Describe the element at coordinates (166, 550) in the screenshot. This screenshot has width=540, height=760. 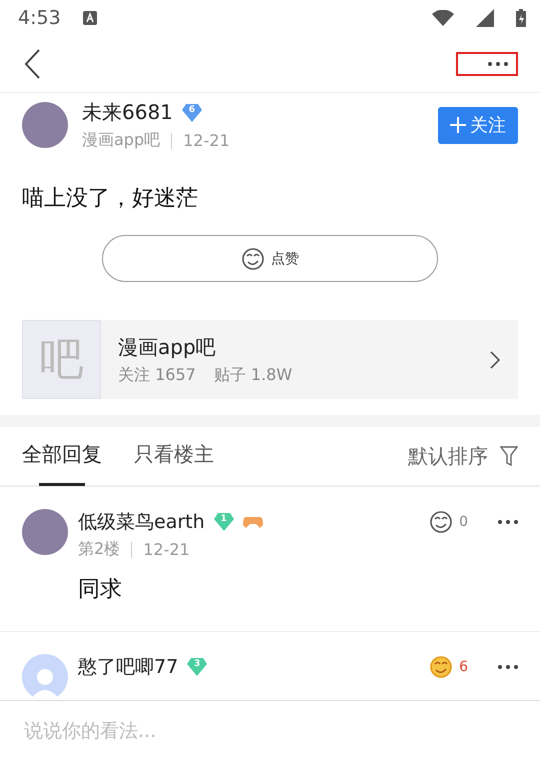
I see `reply-date: 12-21` at that location.